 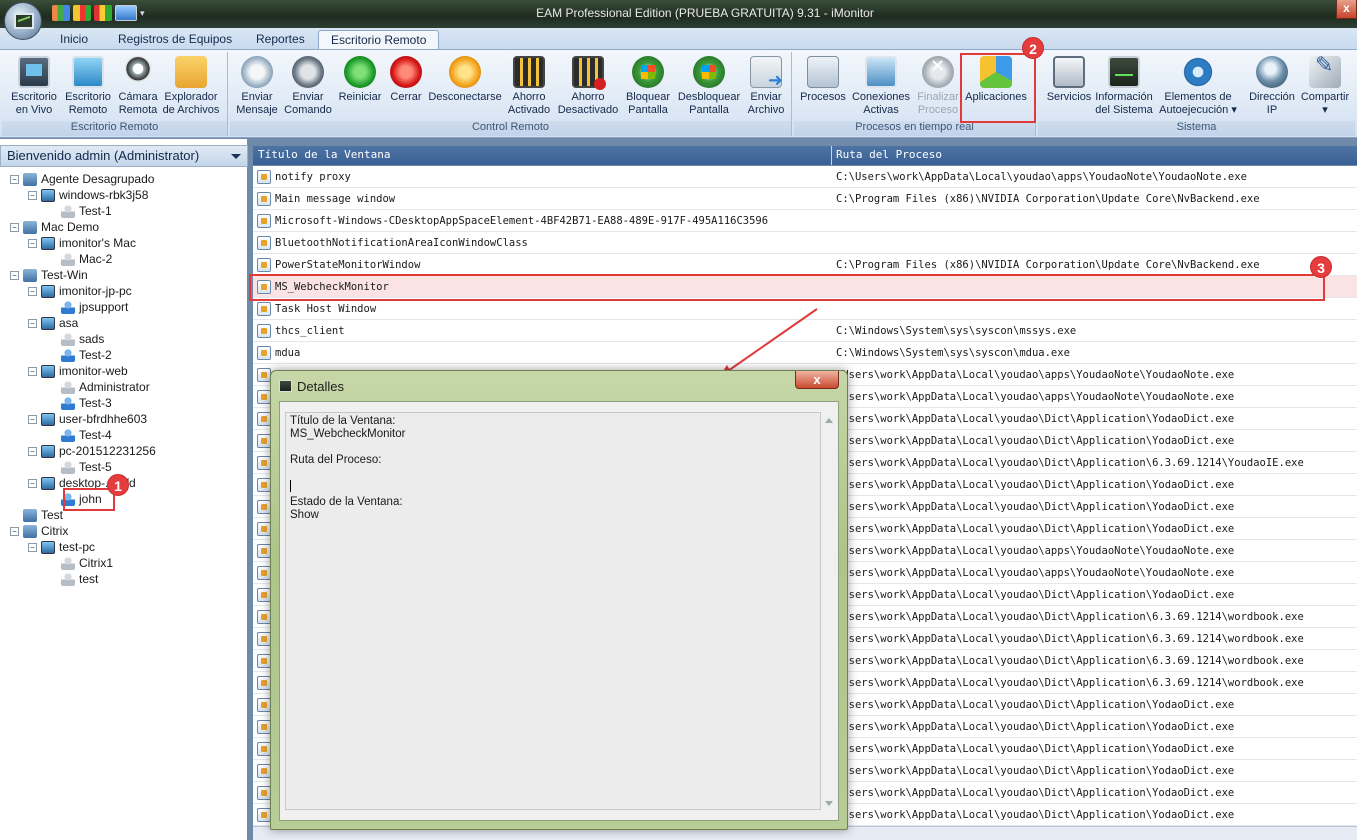 I want to click on processes-button: Procesos, so click(x=823, y=80).